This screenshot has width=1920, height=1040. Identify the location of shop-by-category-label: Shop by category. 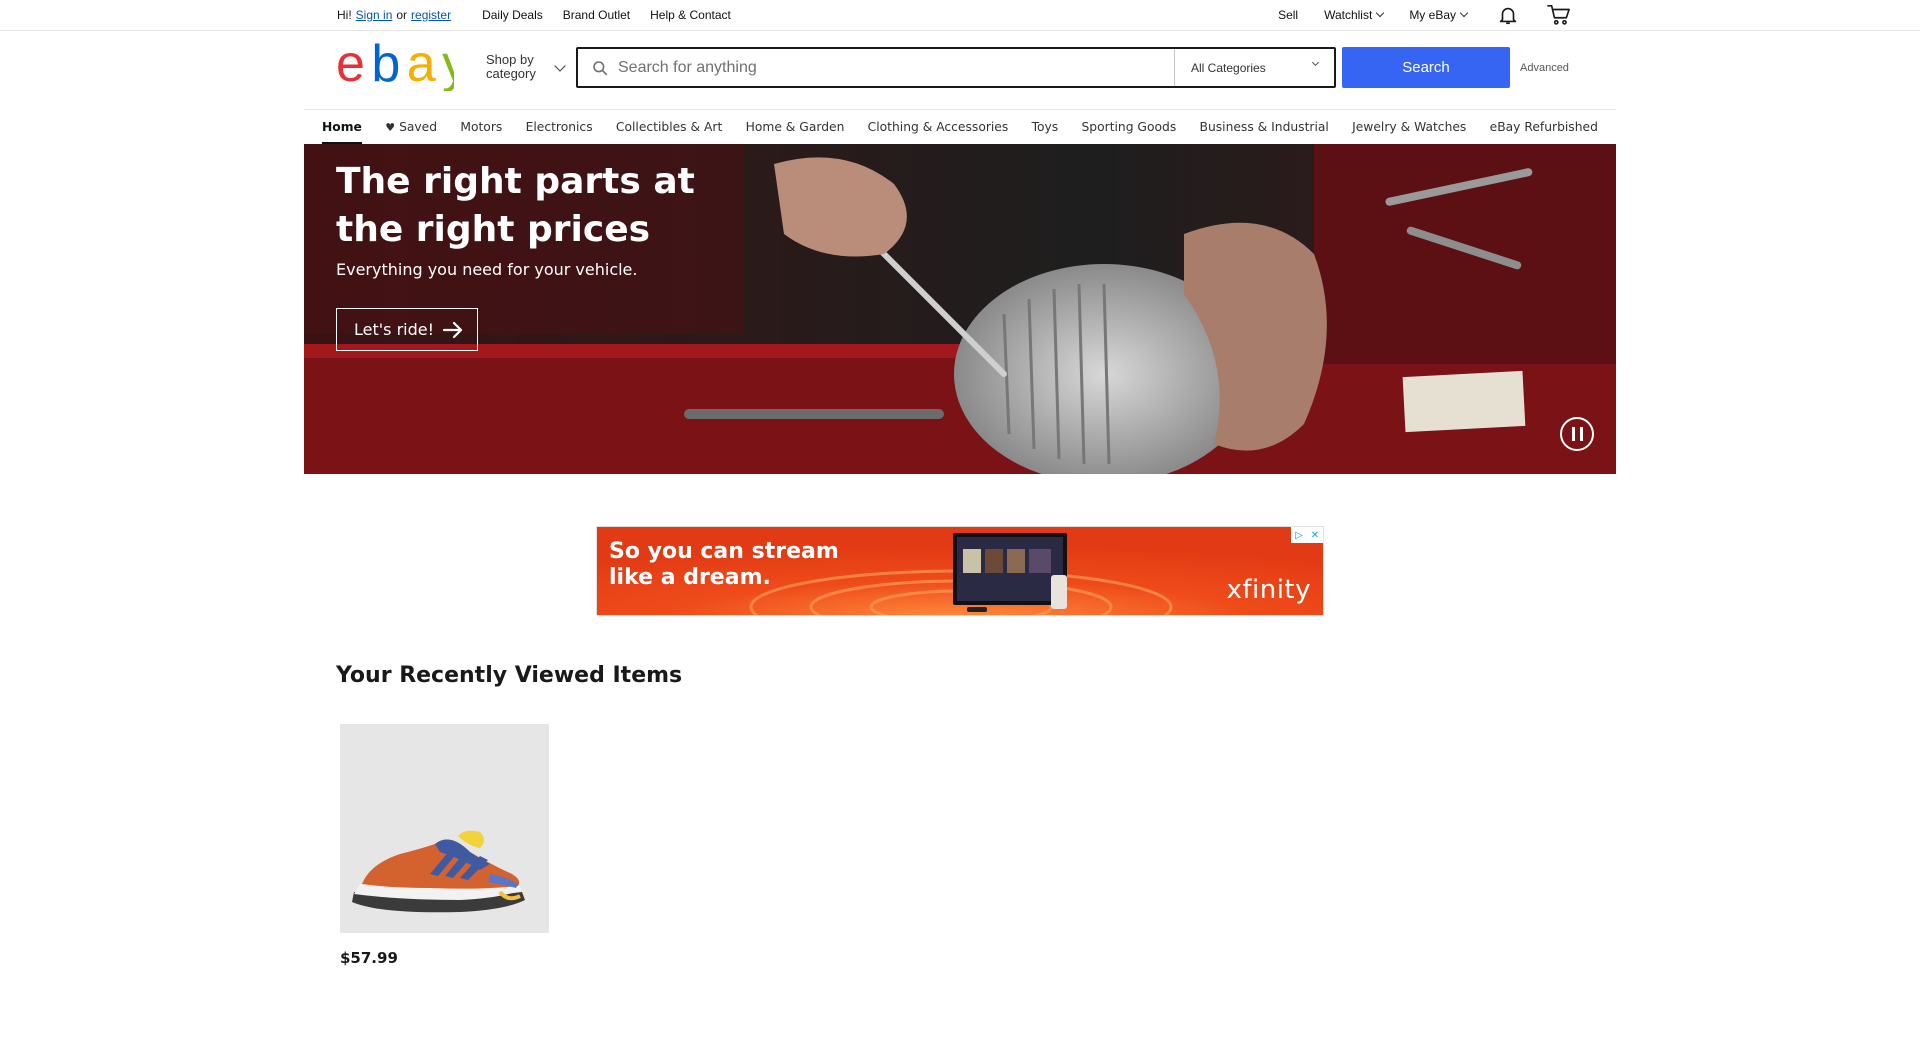
(511, 66).